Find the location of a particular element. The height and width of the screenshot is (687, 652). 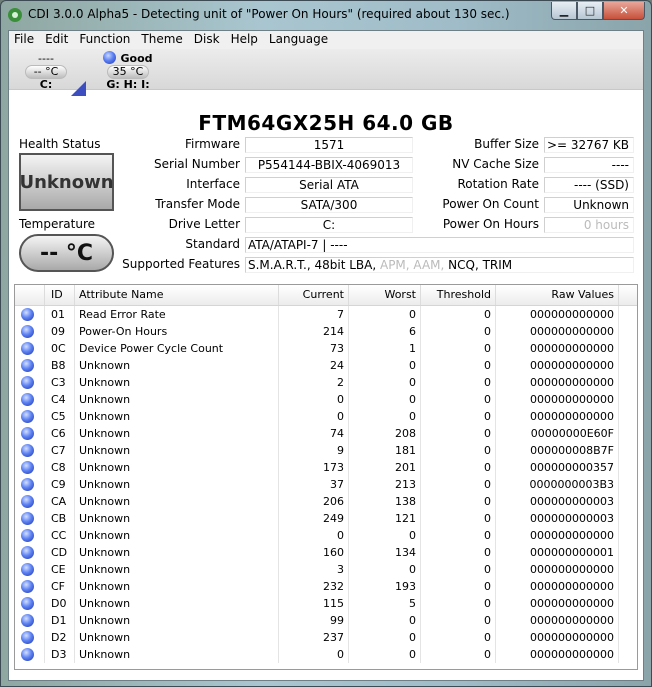

table-row: D0 Unknown 115 5 0 000000000000 is located at coordinates (326, 603).